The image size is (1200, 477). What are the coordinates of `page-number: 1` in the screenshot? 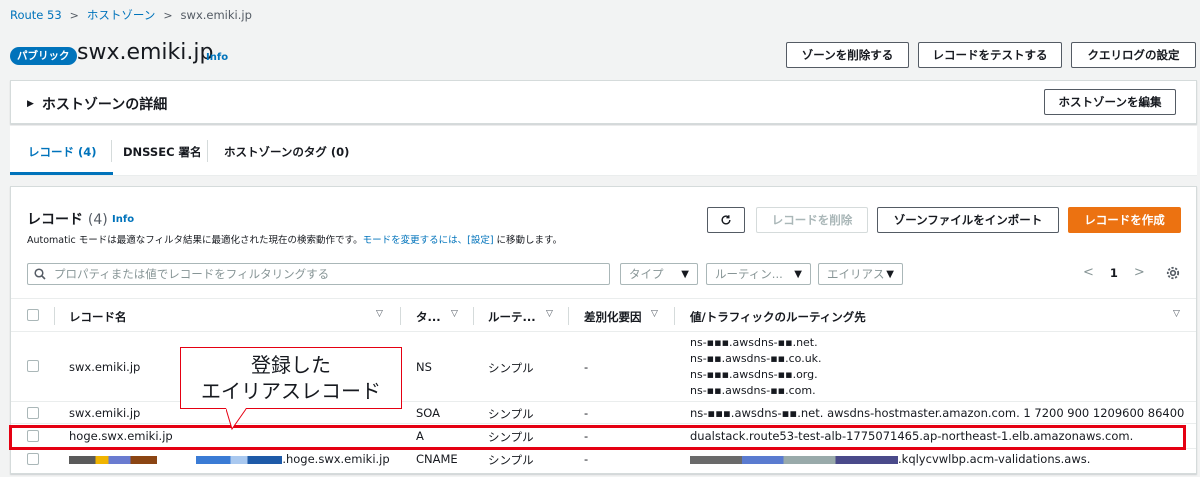 It's located at (1114, 273).